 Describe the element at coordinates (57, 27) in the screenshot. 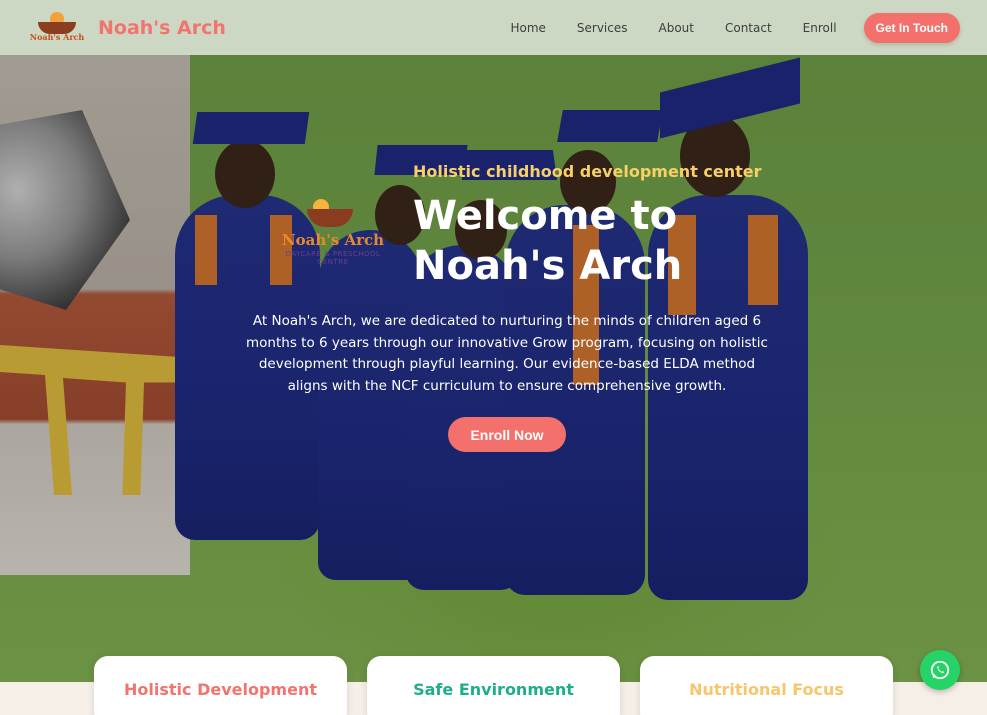

I see `ark-logo-icon: Noah's Arch` at that location.